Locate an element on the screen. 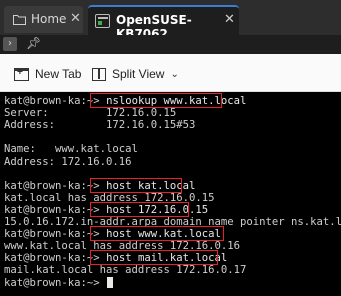 The width and height of the screenshot is (341, 296). tab-home: Home ✕ is located at coordinates (43, 19).